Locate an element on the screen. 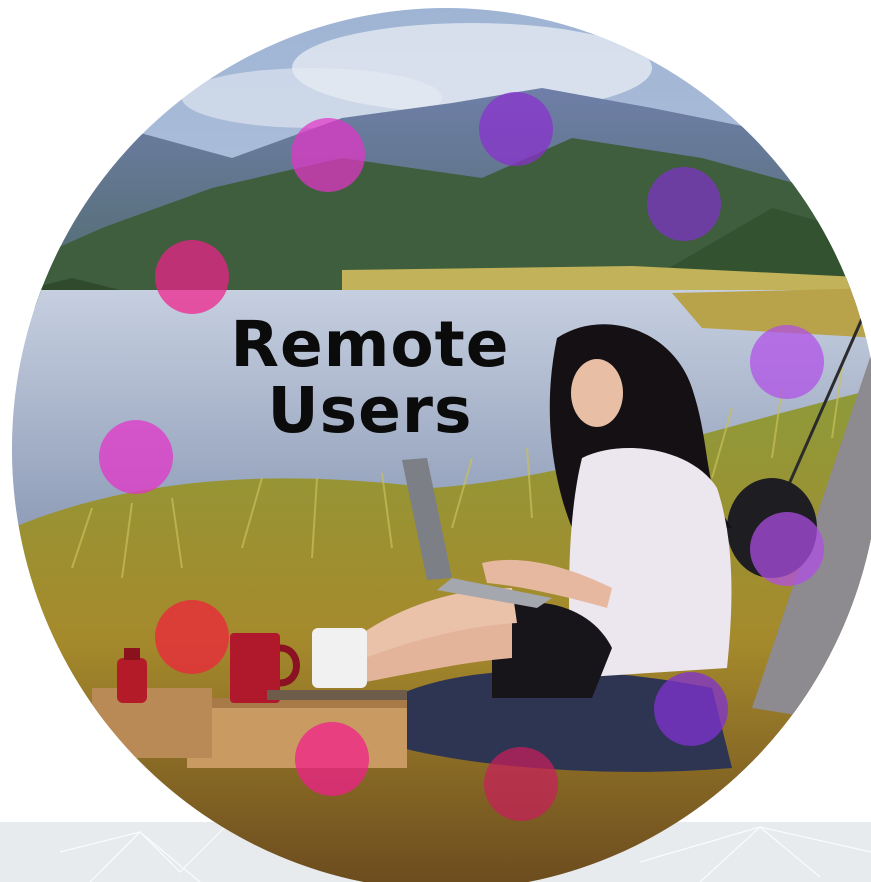  page-title: Remote Users is located at coordinates (370, 378).